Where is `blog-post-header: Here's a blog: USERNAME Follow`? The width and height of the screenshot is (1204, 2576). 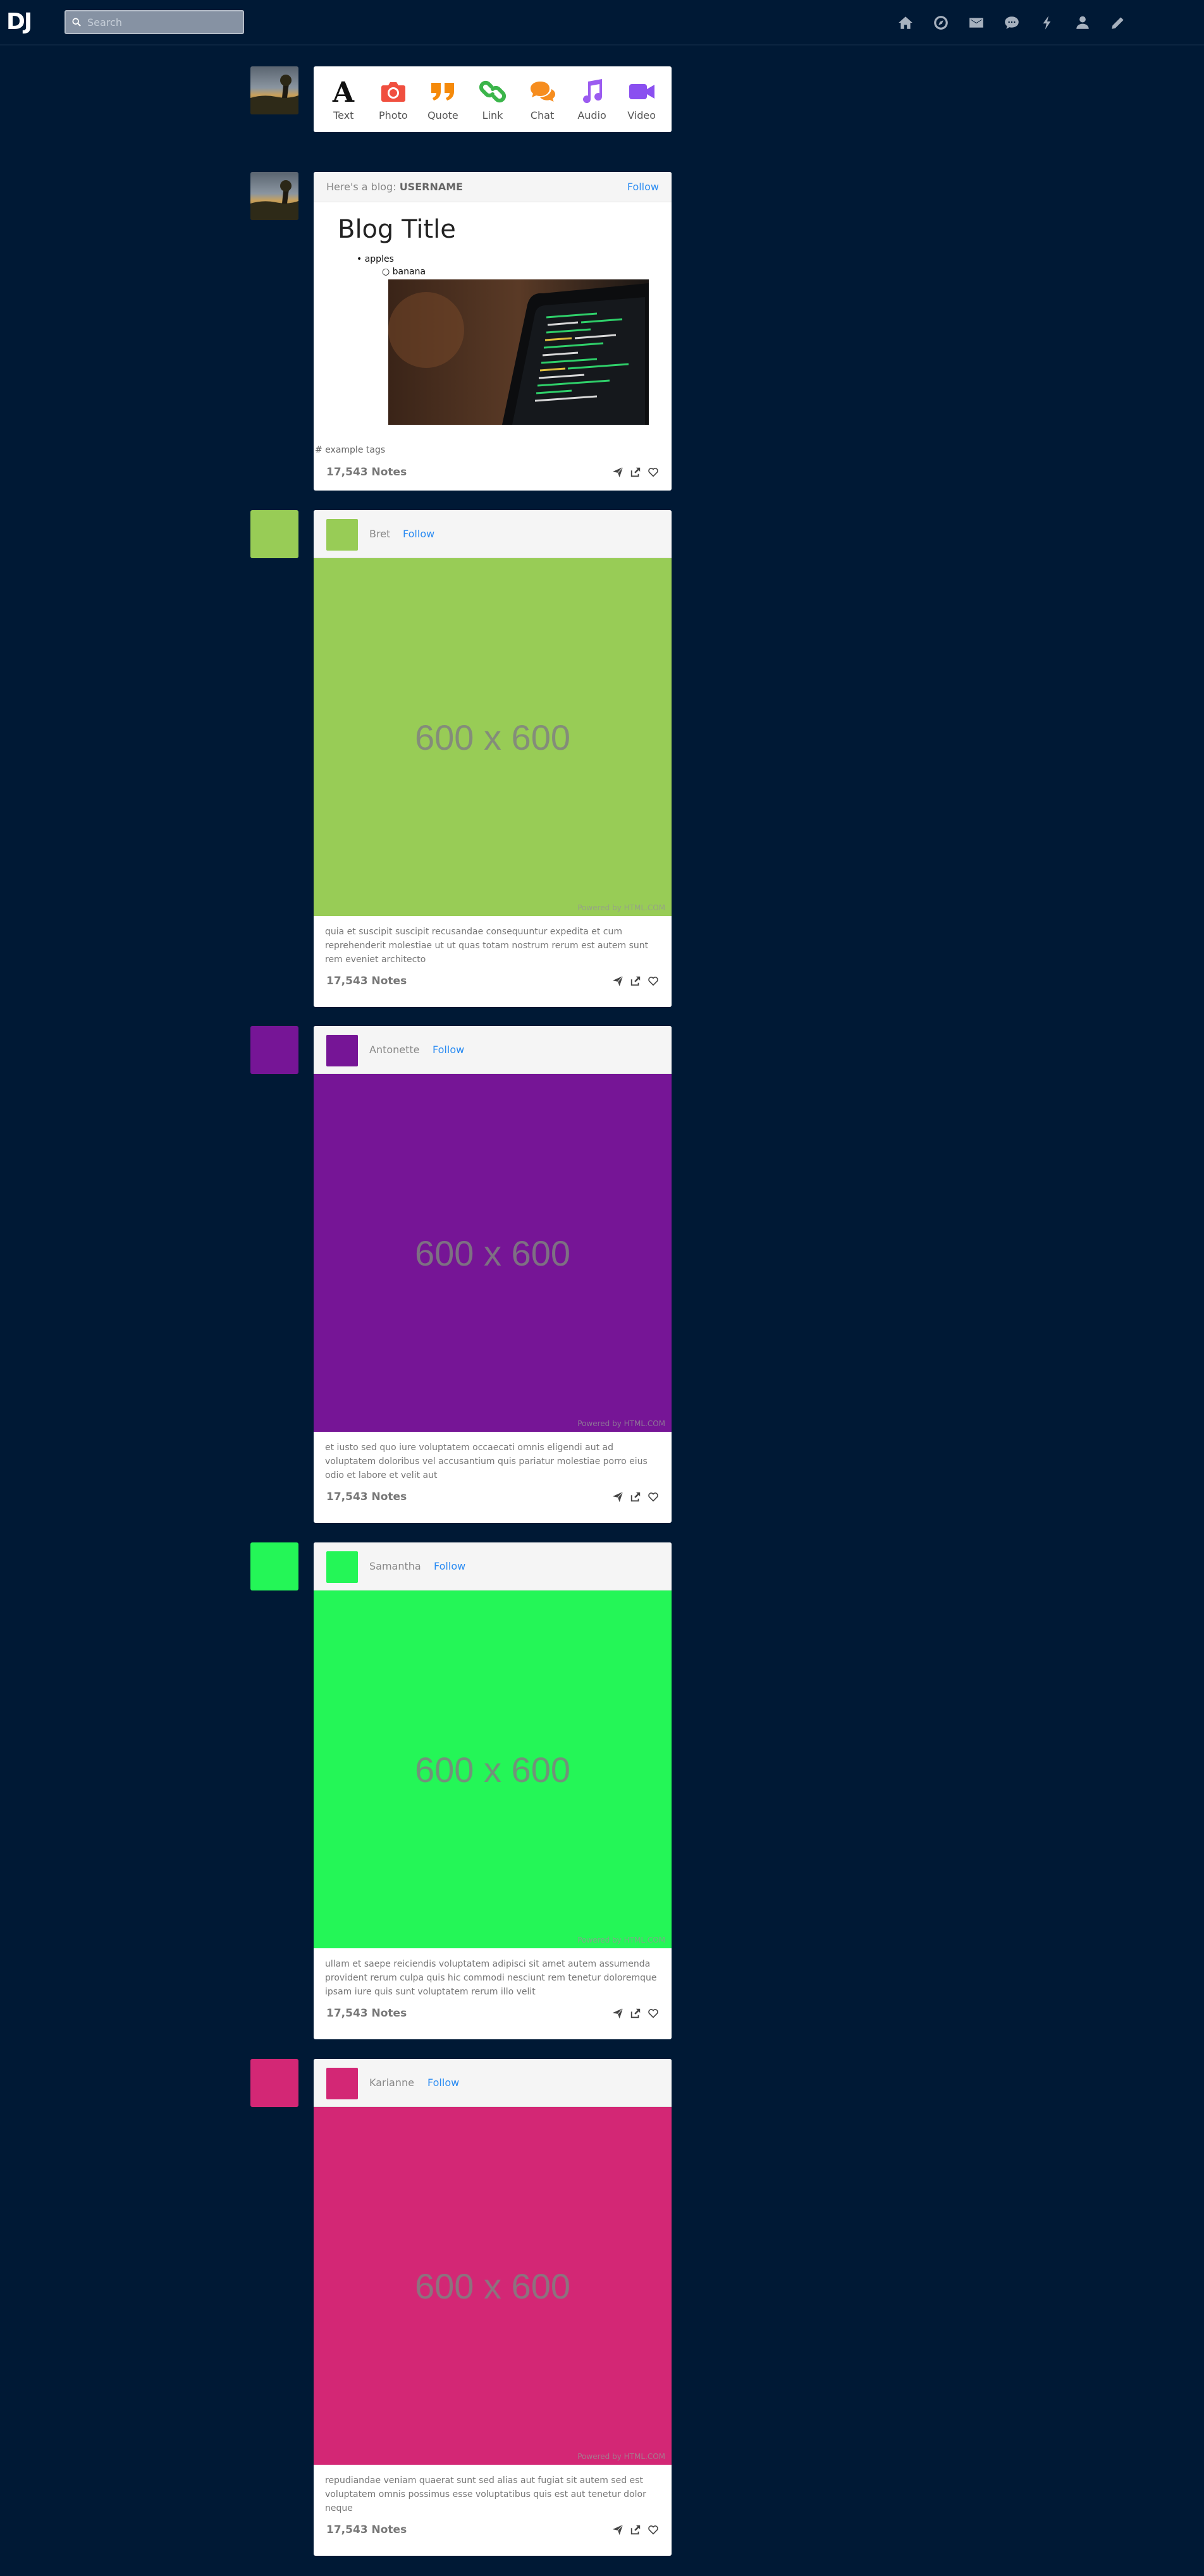
blog-post-header: Here's a blog: USERNAME Follow is located at coordinates (493, 187).